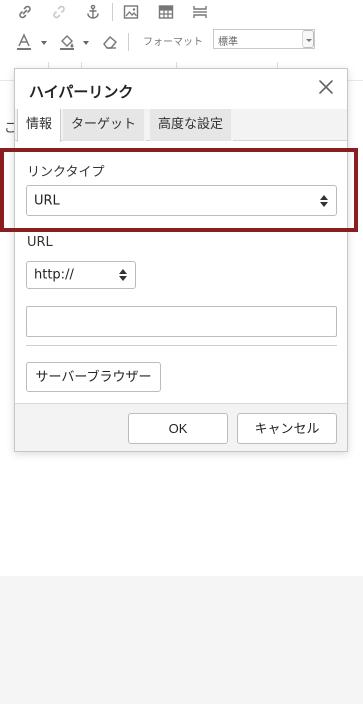  I want to click on url-label: URL, so click(40, 242).